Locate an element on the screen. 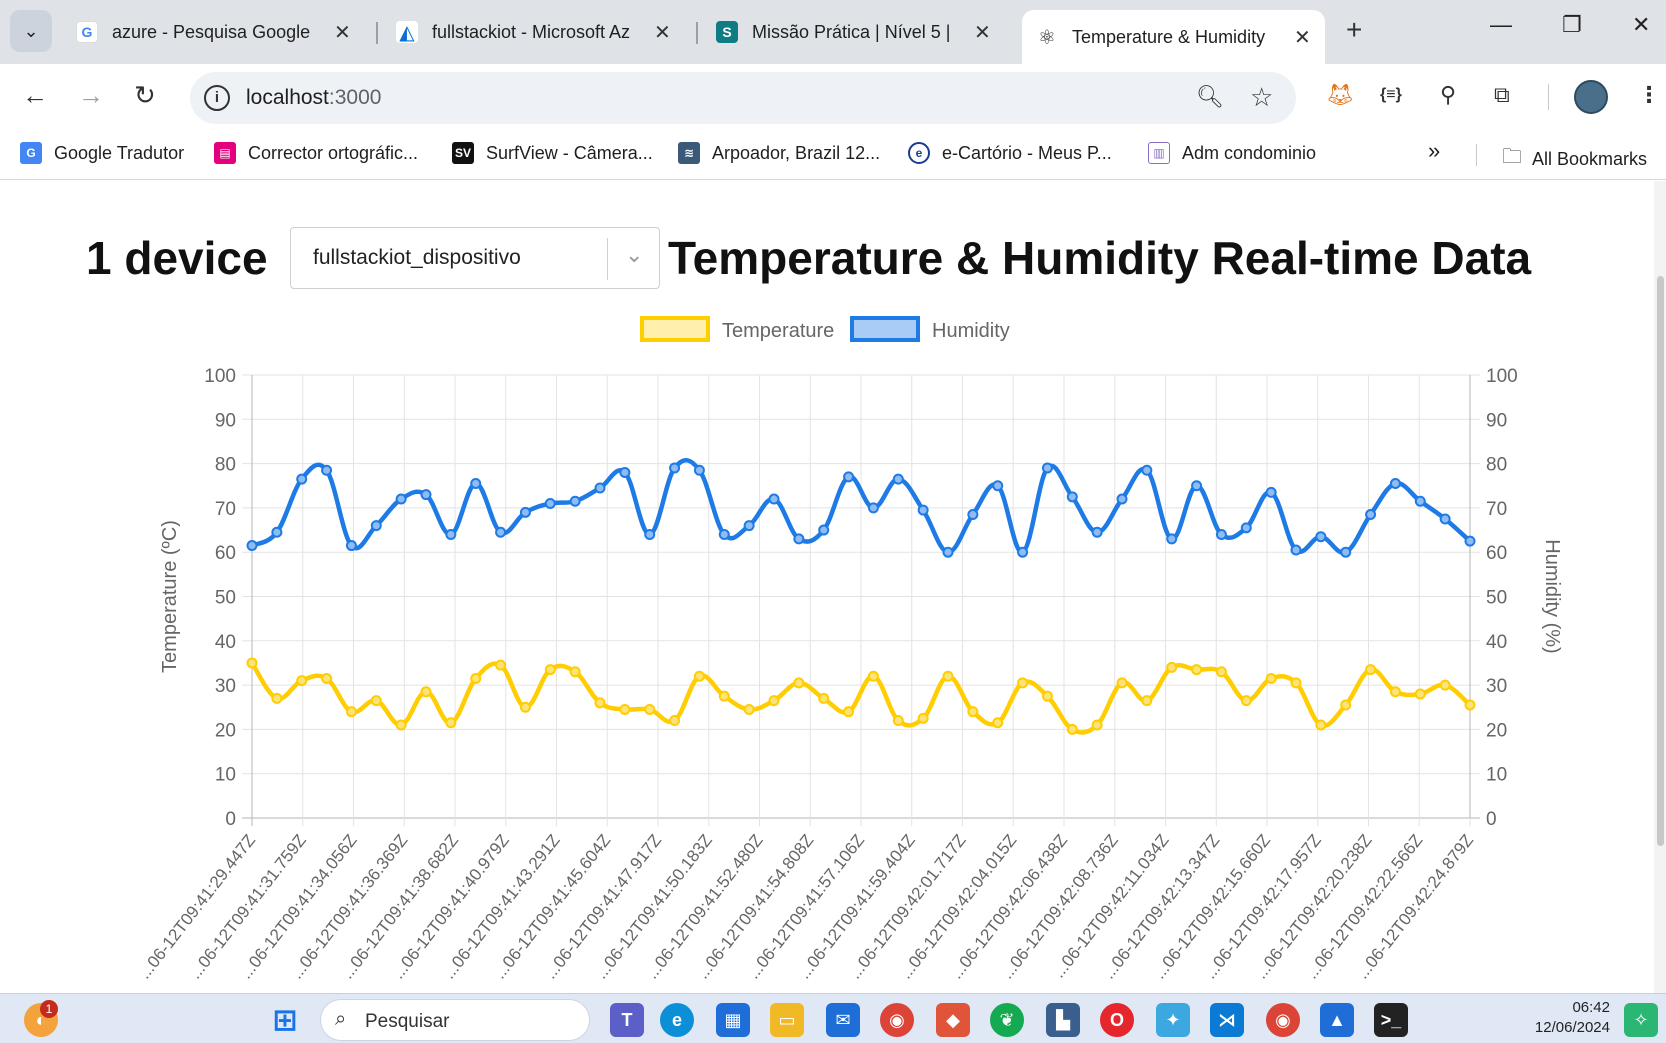 The height and width of the screenshot is (1043, 1666). mongodb-icon: ❦ is located at coordinates (1007, 1020).